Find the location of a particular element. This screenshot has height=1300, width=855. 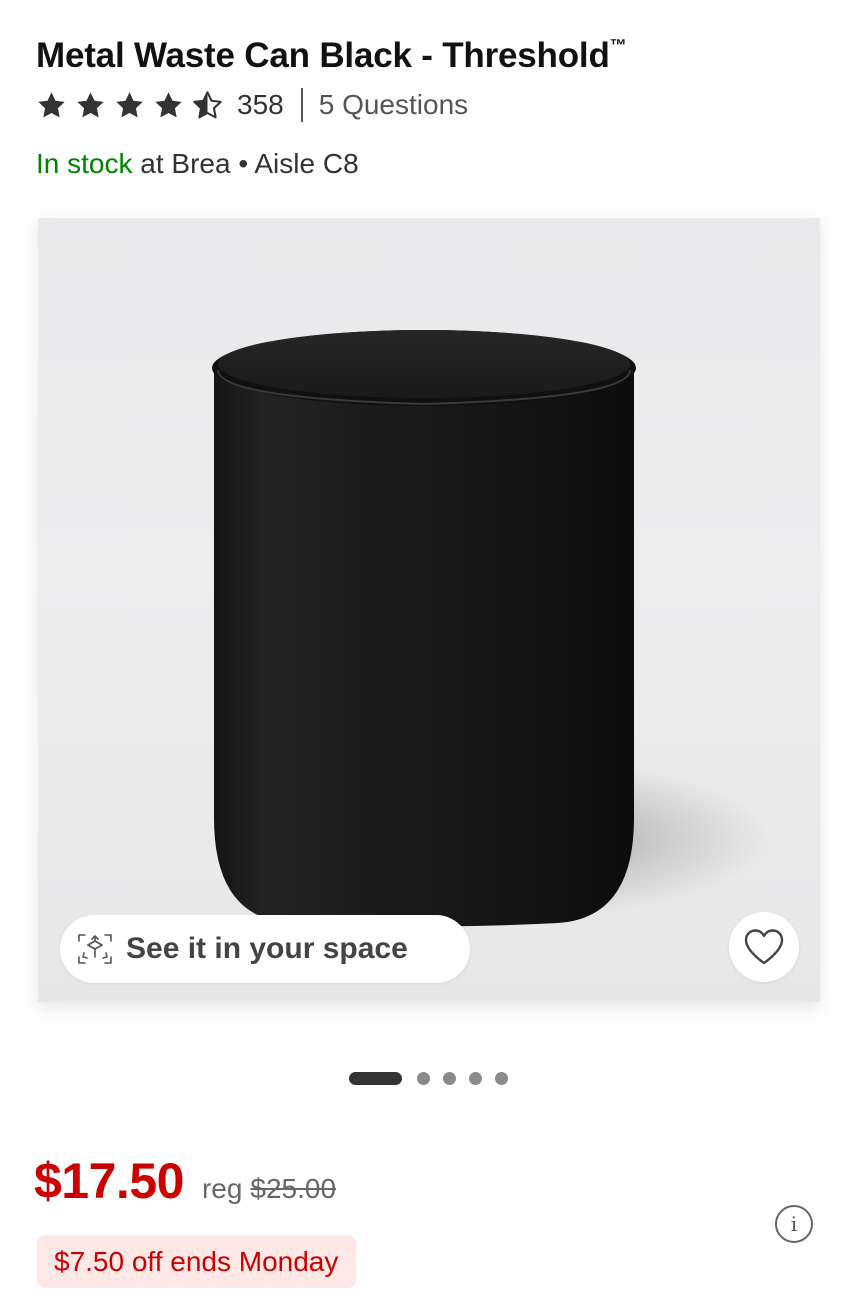

store-location: at Brea is located at coordinates (185, 163).